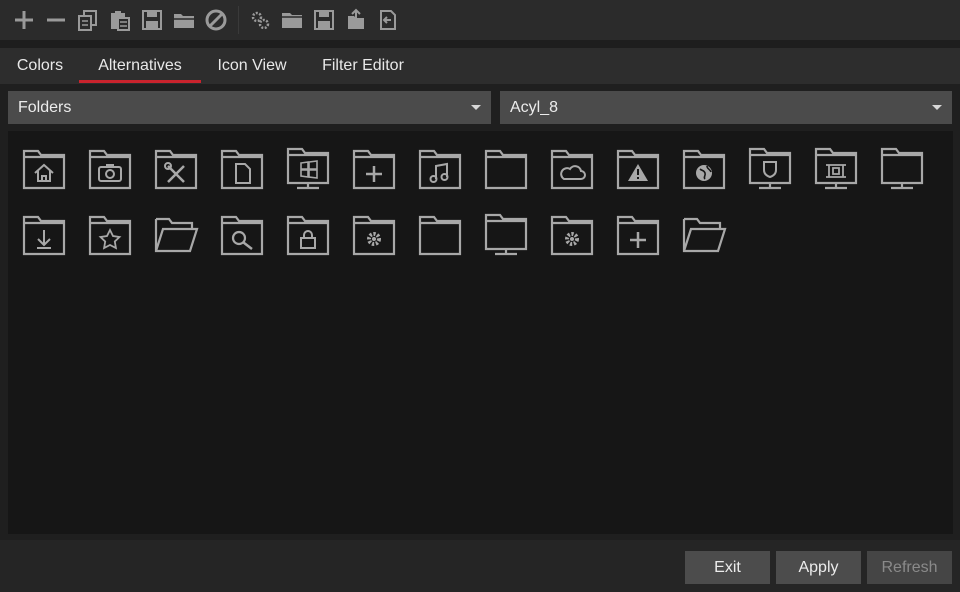  What do you see at coordinates (356, 20) in the screenshot?
I see `export-icon` at bounding box center [356, 20].